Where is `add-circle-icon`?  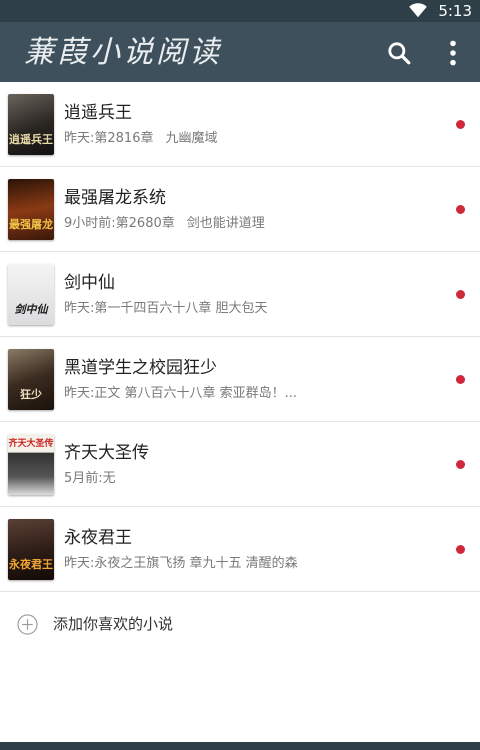
add-circle-icon is located at coordinates (27, 624).